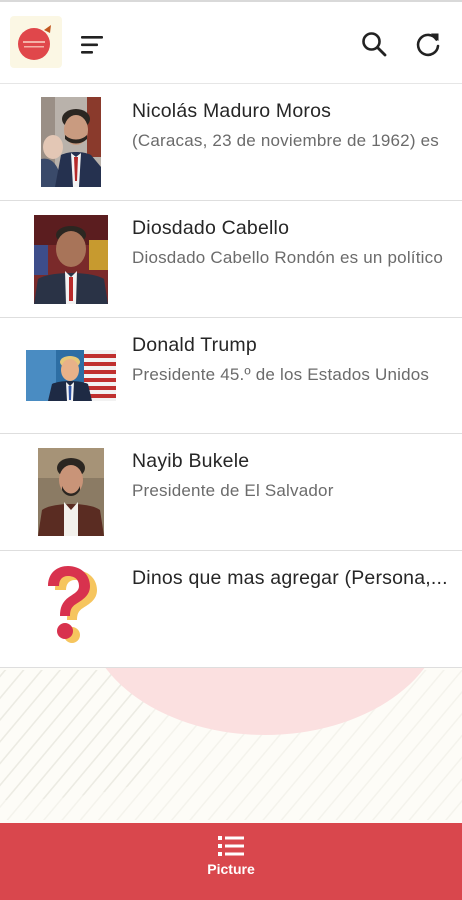 The height and width of the screenshot is (900, 462). Describe the element at coordinates (281, 374) in the screenshot. I see `item-subtitle: Presidente 45.º de los Estados Unidos` at that location.